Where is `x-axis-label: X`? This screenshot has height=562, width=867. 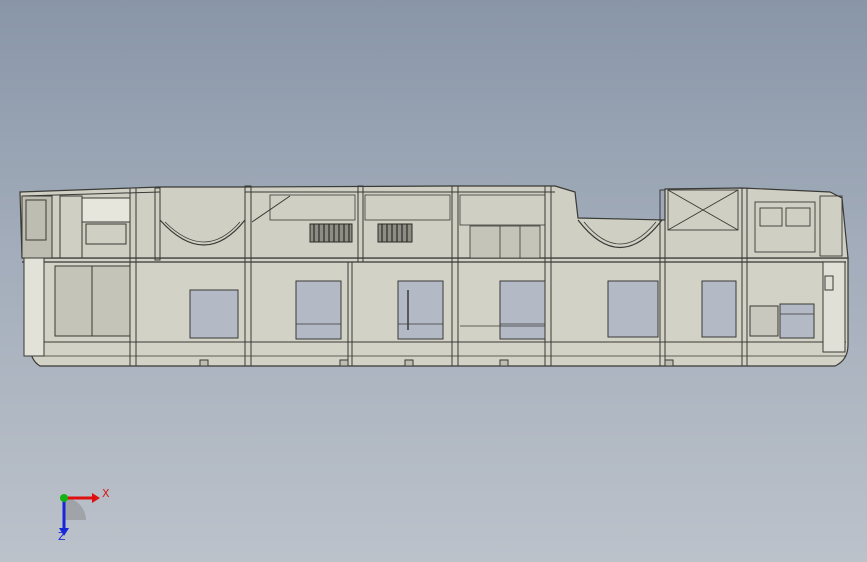
x-axis-label: X is located at coordinates (106, 493).